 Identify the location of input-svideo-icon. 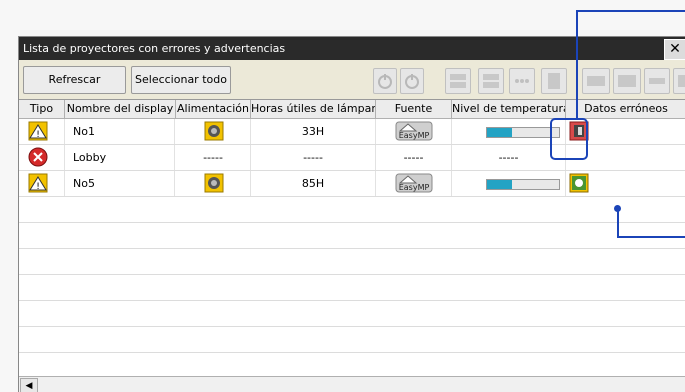
(596, 81).